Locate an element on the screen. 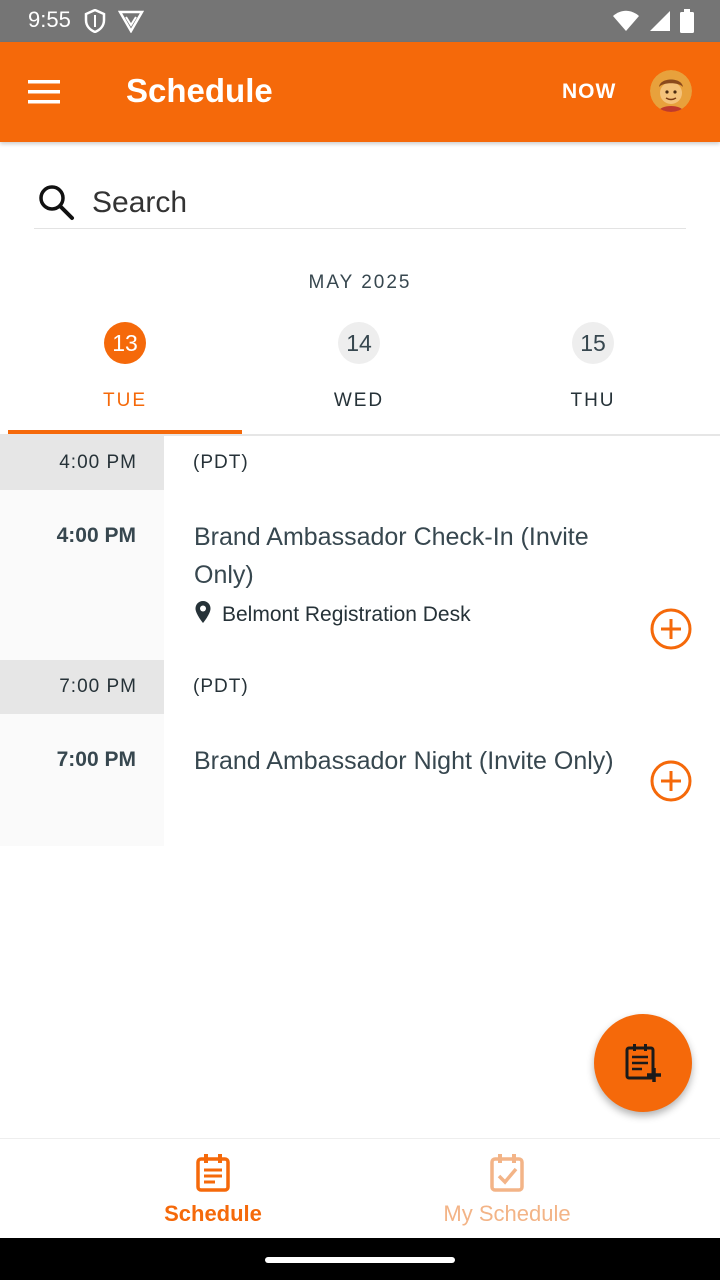 The height and width of the screenshot is (1280, 720). page-title: Schedule is located at coordinates (199, 90).